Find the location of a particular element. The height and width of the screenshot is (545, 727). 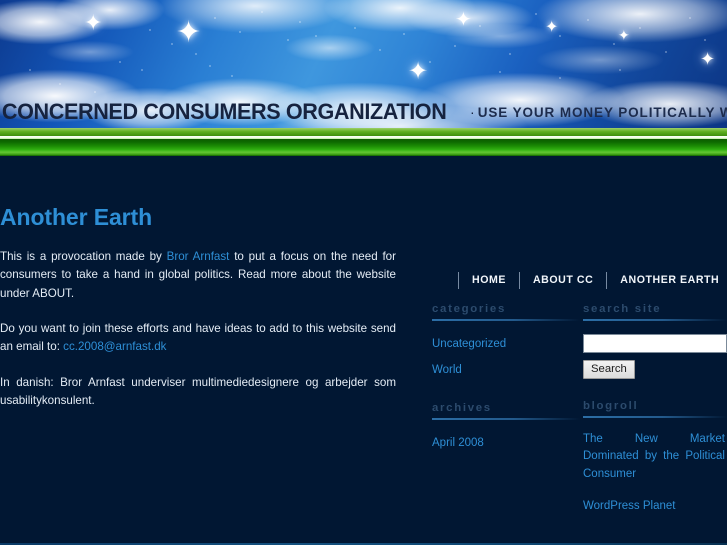

paragraph-1-text-before: This is a provocation made by is located at coordinates (83, 256).